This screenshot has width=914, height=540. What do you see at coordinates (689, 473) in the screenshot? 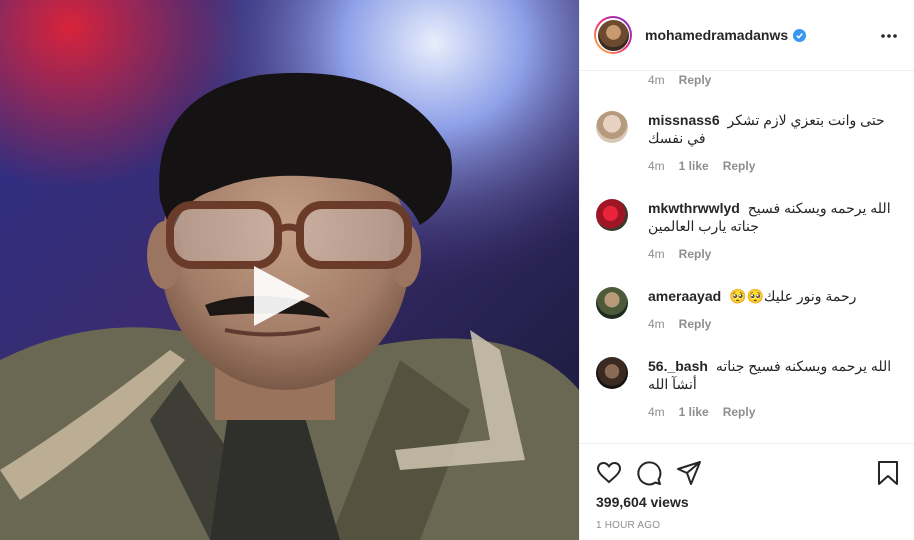
I see `share-icon` at bounding box center [689, 473].